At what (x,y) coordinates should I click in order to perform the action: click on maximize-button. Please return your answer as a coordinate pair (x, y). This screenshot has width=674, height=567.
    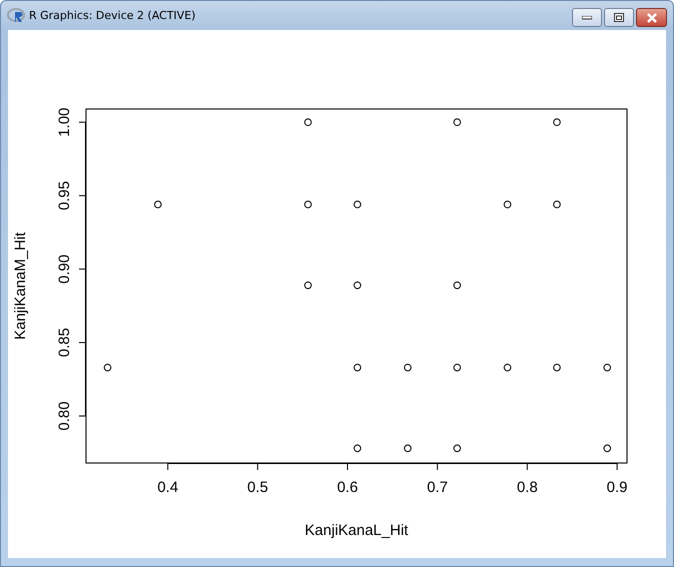
    Looking at the image, I should click on (619, 17).